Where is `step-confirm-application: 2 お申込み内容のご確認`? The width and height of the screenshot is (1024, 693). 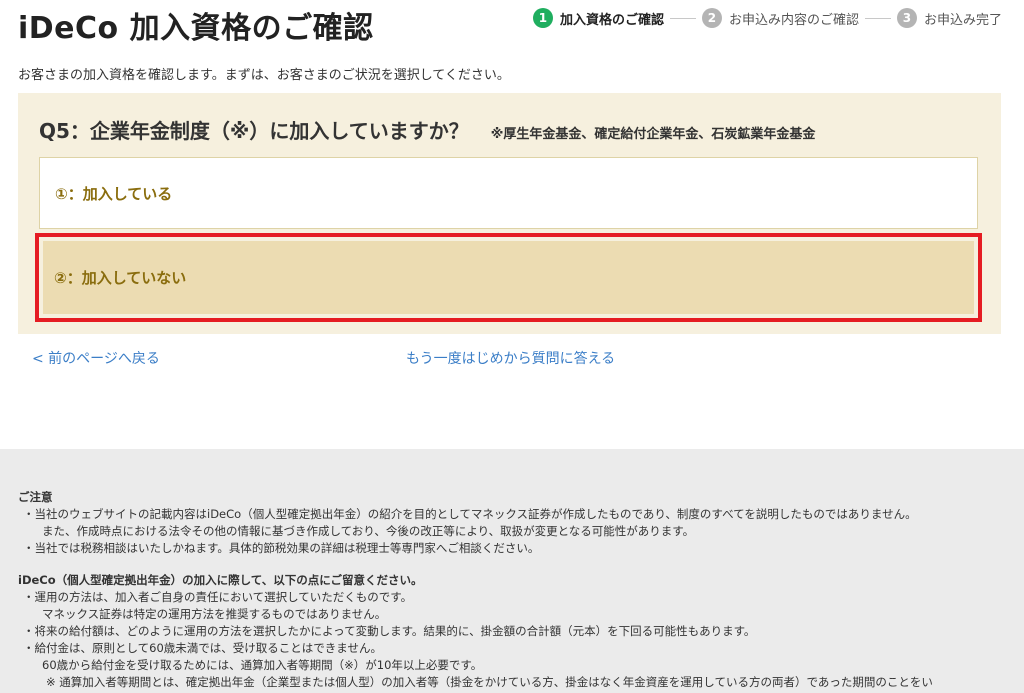
step-confirm-application: 2 お申込み内容のご確認 is located at coordinates (780, 18).